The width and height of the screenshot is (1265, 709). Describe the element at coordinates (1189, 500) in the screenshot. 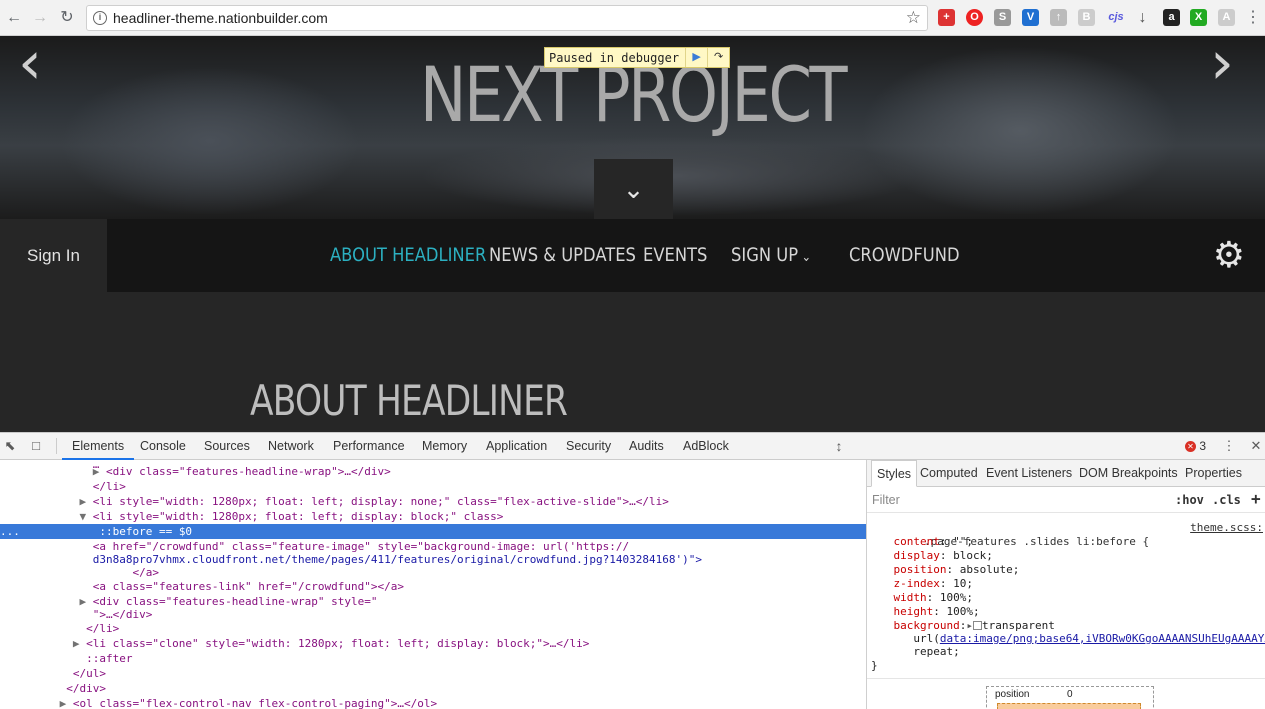

I see `hov-toggle: :hov` at that location.